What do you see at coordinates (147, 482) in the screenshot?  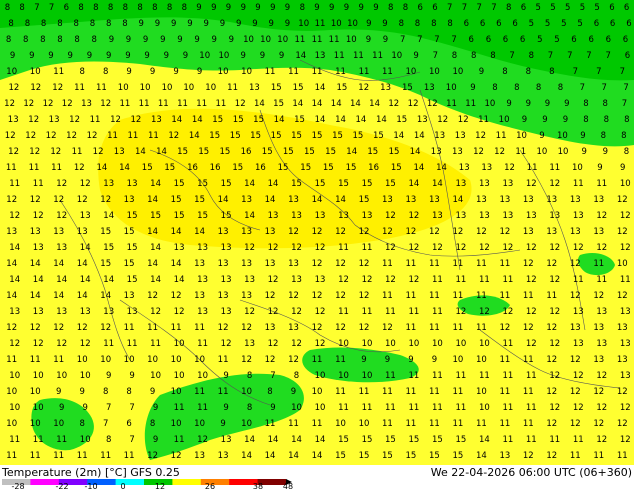 I see `color-scale-bar` at bounding box center [147, 482].